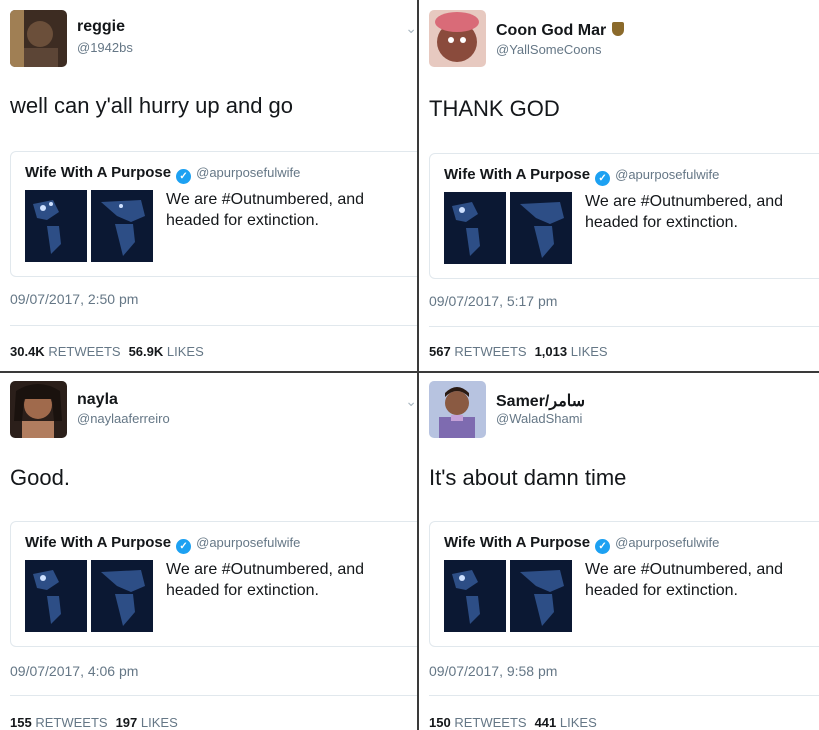 The height and width of the screenshot is (730, 819). I want to click on like-count: 441, so click(546, 722).